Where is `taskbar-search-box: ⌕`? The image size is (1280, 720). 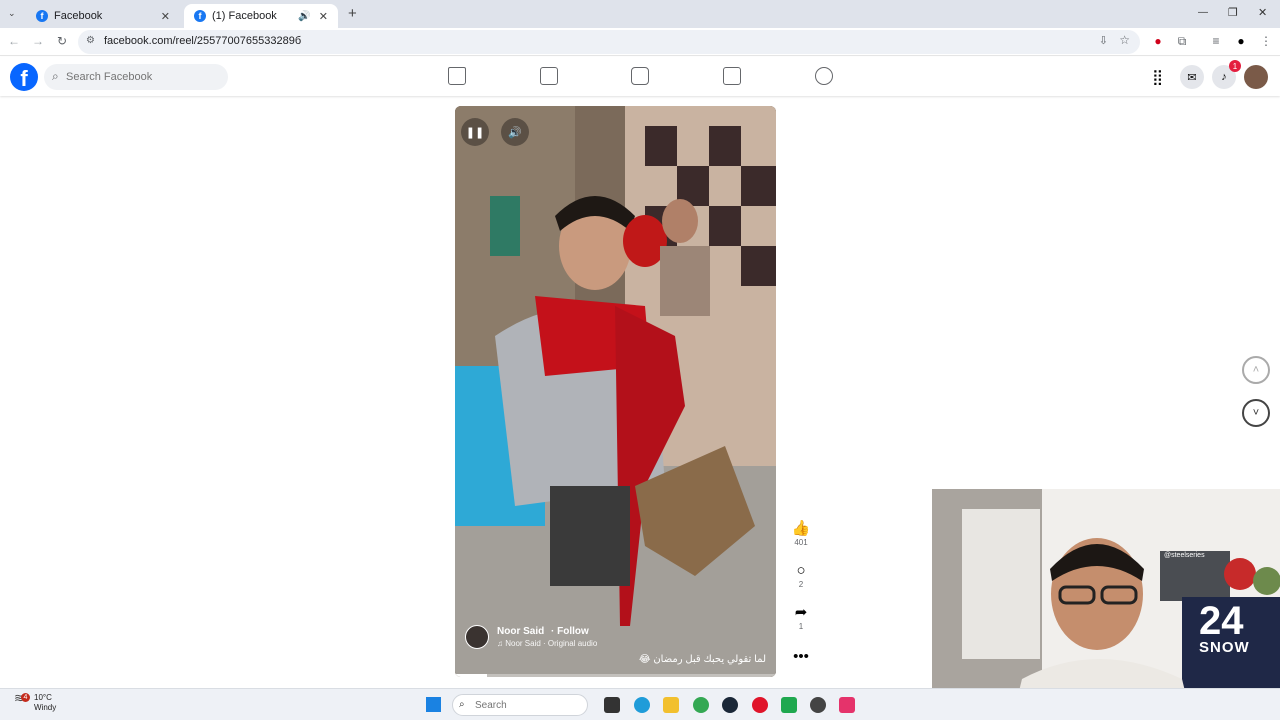
taskbar-search-box: ⌕ is located at coordinates (520, 705).